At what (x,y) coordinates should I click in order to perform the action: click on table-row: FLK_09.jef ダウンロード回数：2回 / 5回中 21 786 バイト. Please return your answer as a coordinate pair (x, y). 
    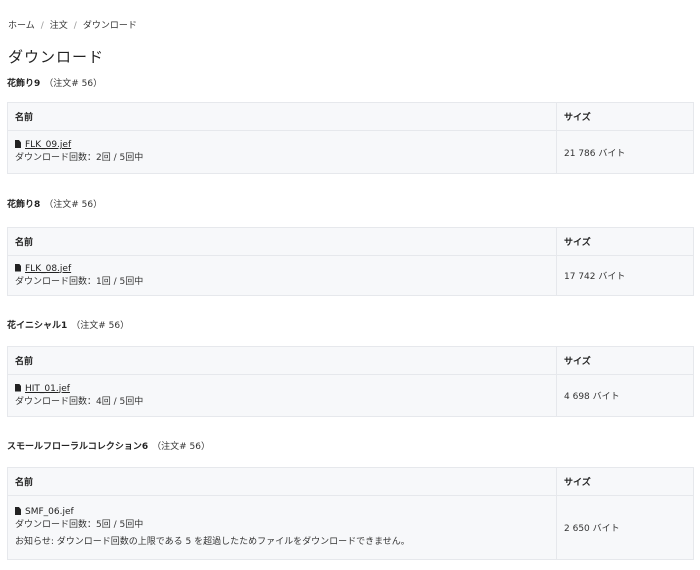
    Looking at the image, I should click on (350, 152).